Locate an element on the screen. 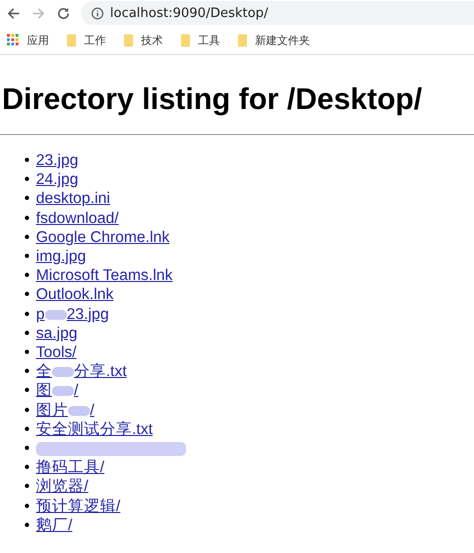 The image size is (474, 553). info-icon is located at coordinates (97, 13).